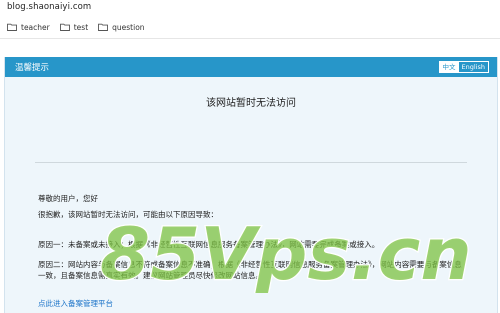 The image size is (500, 313). I want to click on language-switch: 中文 English, so click(463, 67).